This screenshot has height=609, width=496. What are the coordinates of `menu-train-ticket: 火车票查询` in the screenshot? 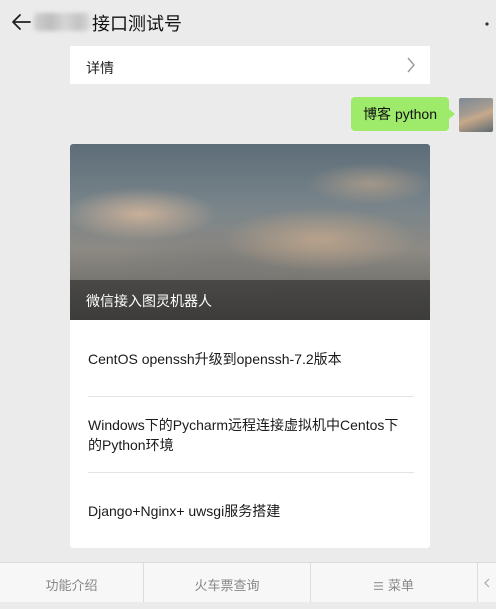 It's located at (227, 582).